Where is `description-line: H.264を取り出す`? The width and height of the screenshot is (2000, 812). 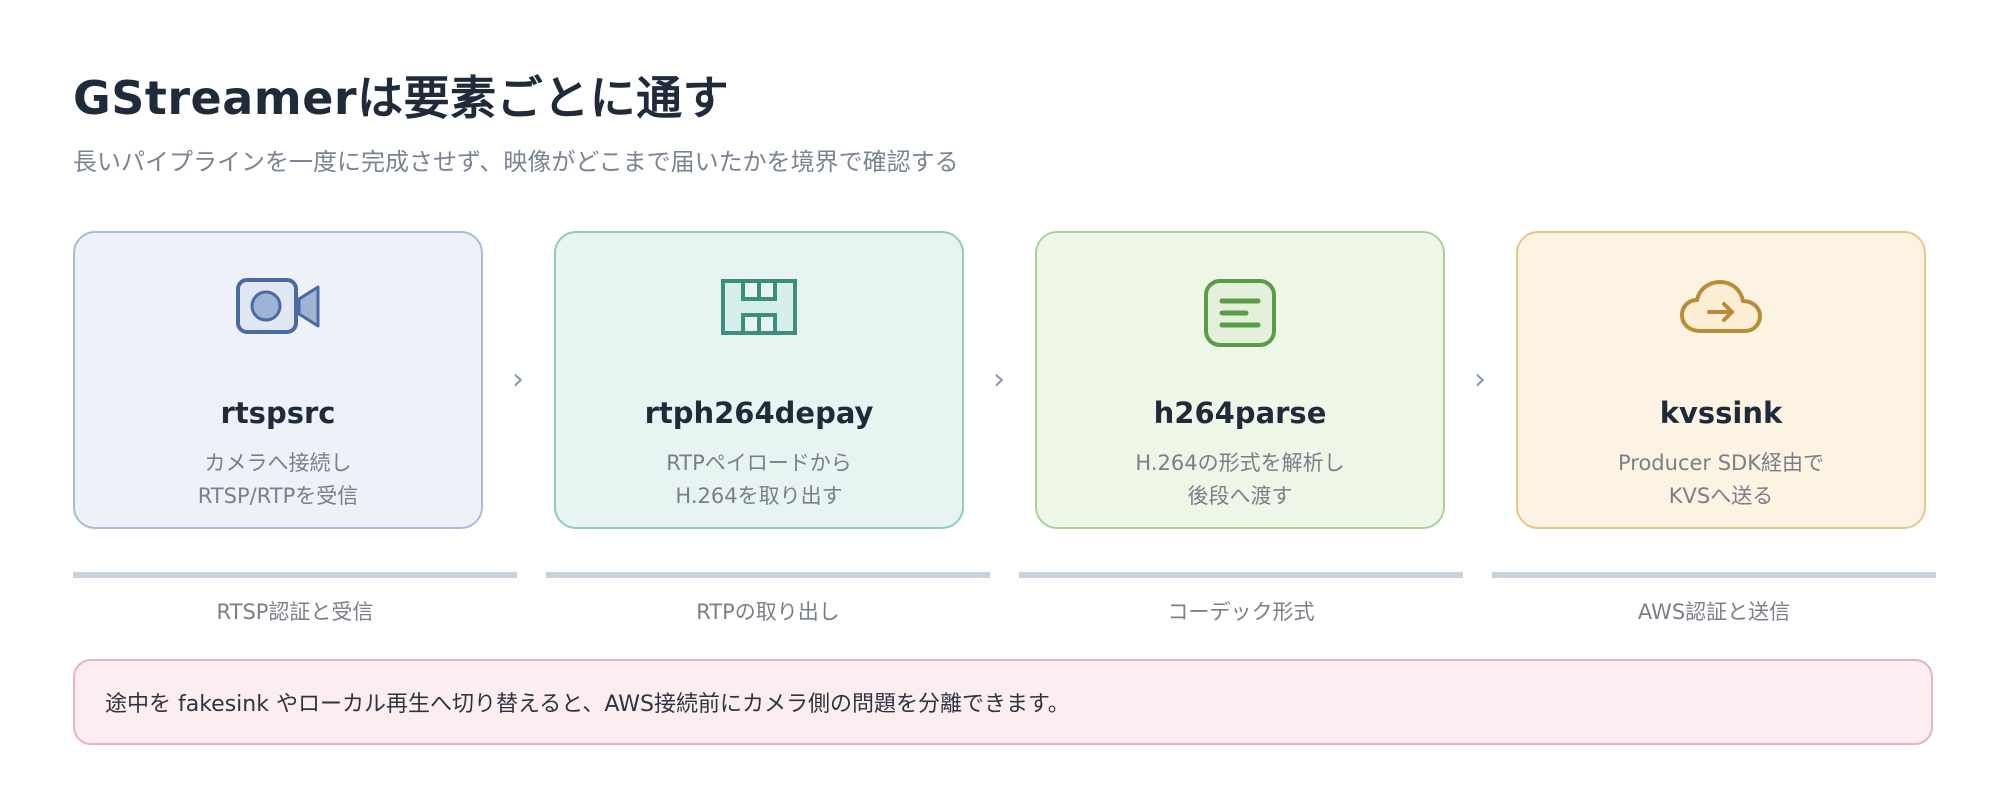
description-line: H.264を取り出す is located at coordinates (759, 496).